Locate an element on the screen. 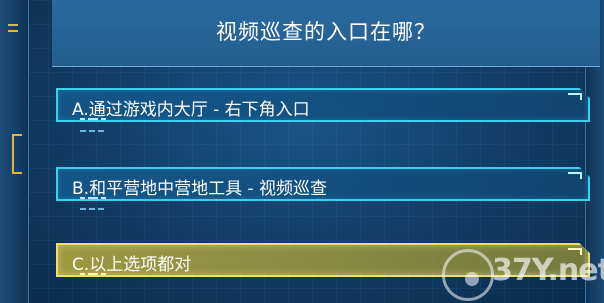 The height and width of the screenshot is (303, 604). watermark-text: 37Y.net is located at coordinates (548, 270).